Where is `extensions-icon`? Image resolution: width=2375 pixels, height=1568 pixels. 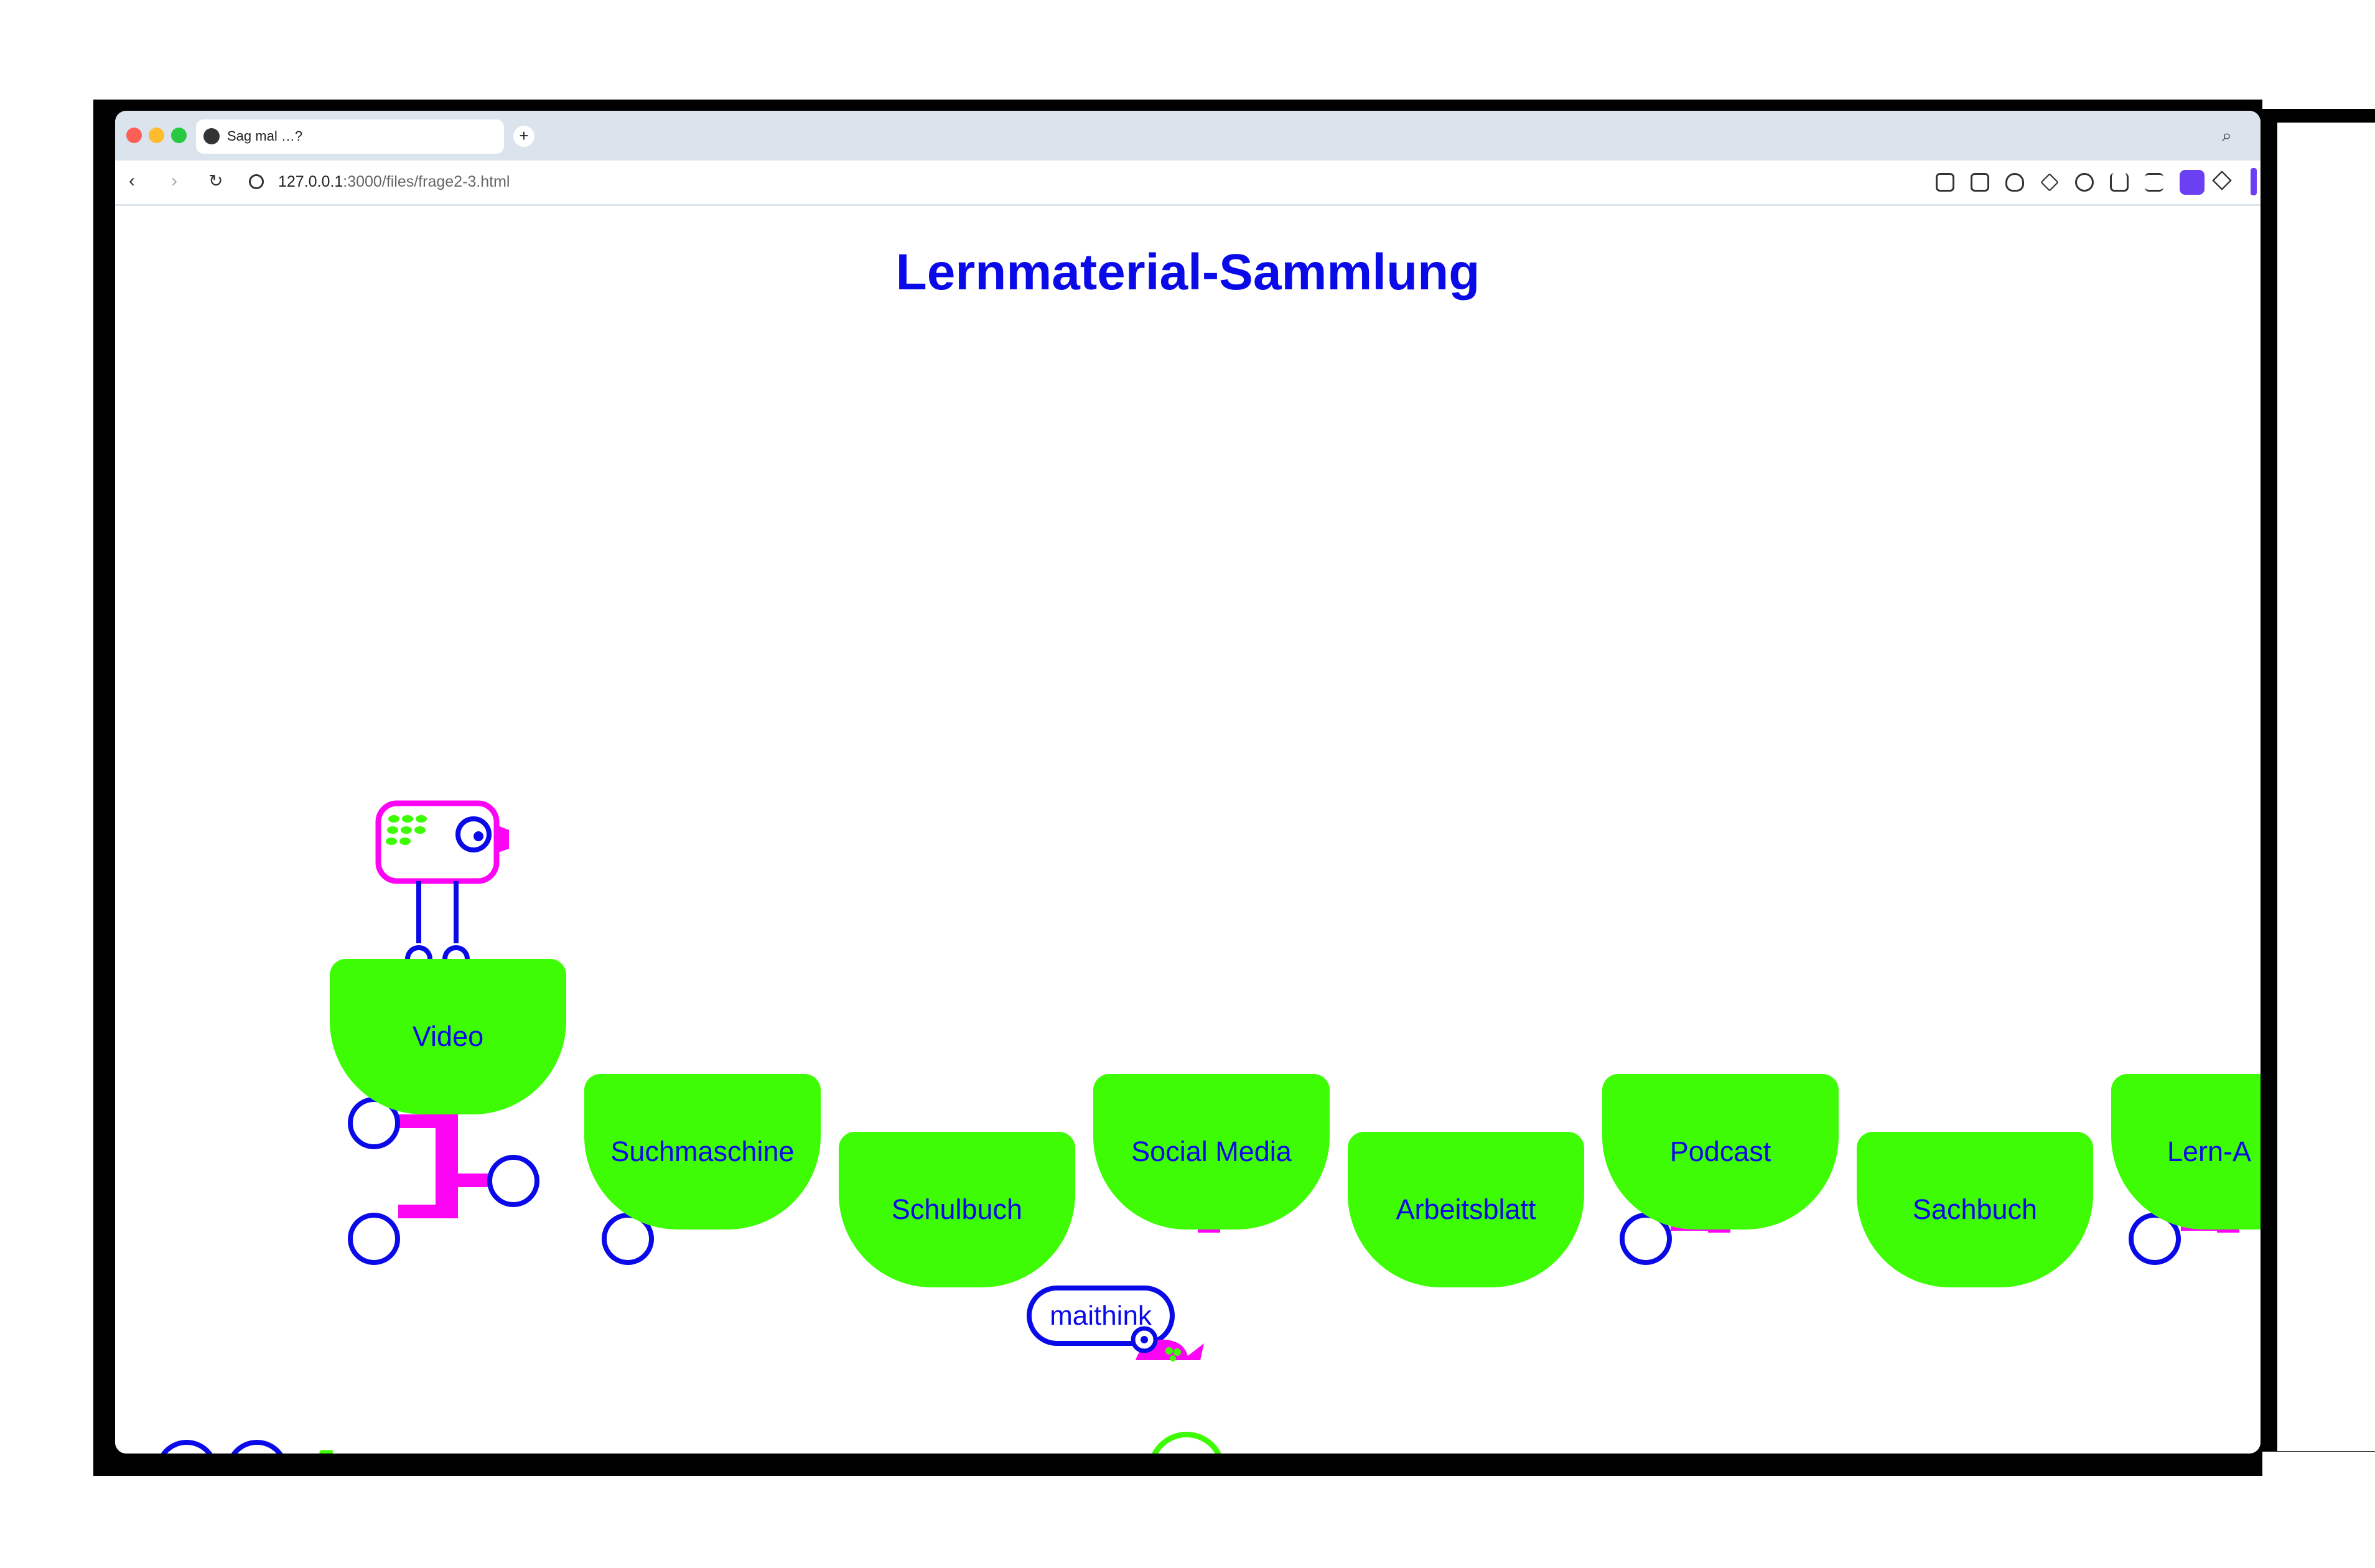
extensions-icon is located at coordinates (2222, 180).